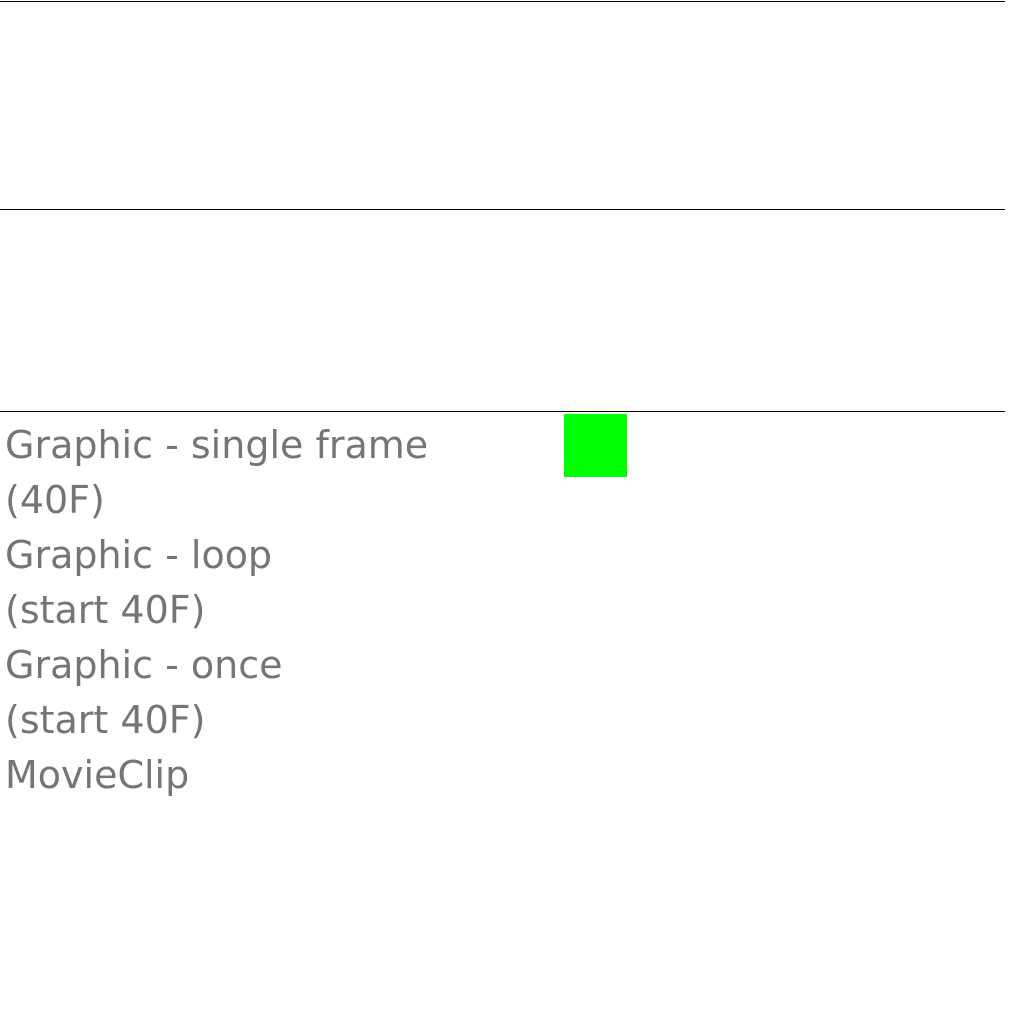 Image resolution: width=1024 pixels, height=1024 pixels. Describe the element at coordinates (105, 610) in the screenshot. I see `label-graphic-loop-detail: (start 40F)` at that location.